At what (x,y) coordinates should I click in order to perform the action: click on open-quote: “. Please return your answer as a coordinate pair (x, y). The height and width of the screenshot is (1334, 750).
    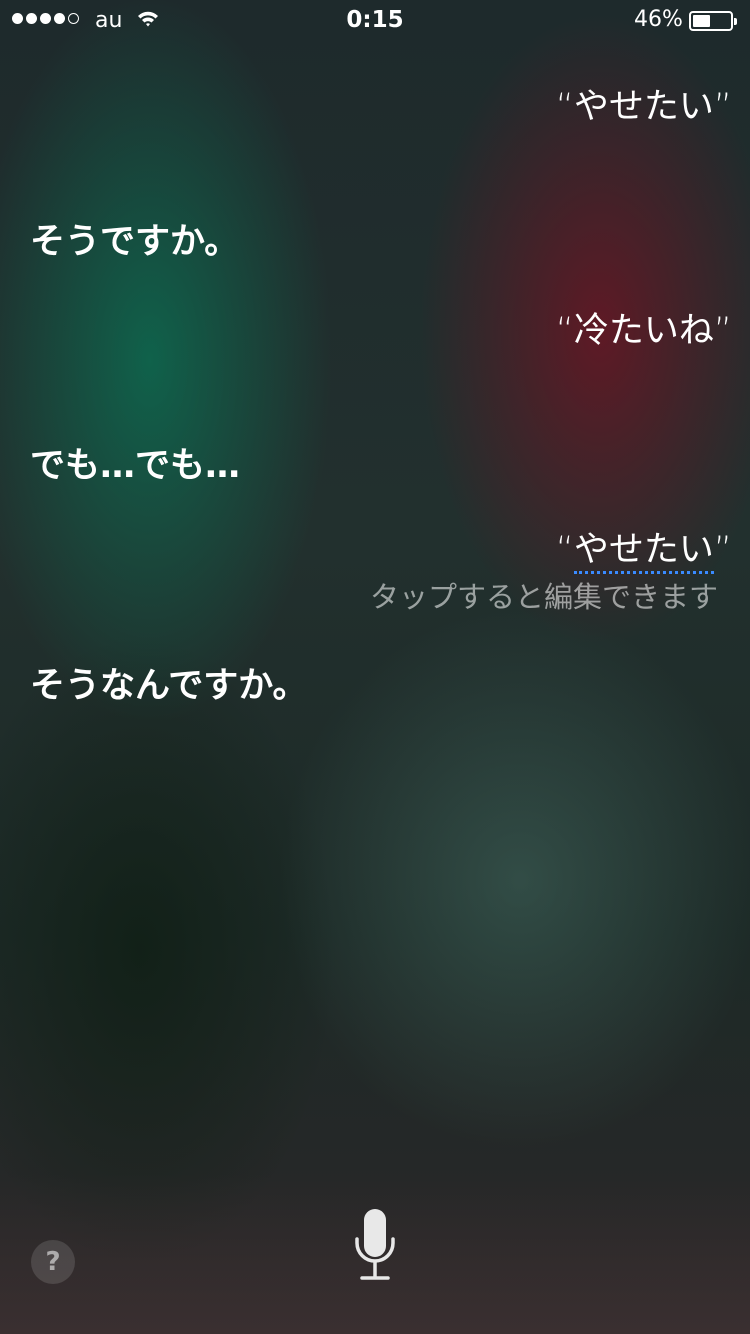
    Looking at the image, I should click on (564, 550).